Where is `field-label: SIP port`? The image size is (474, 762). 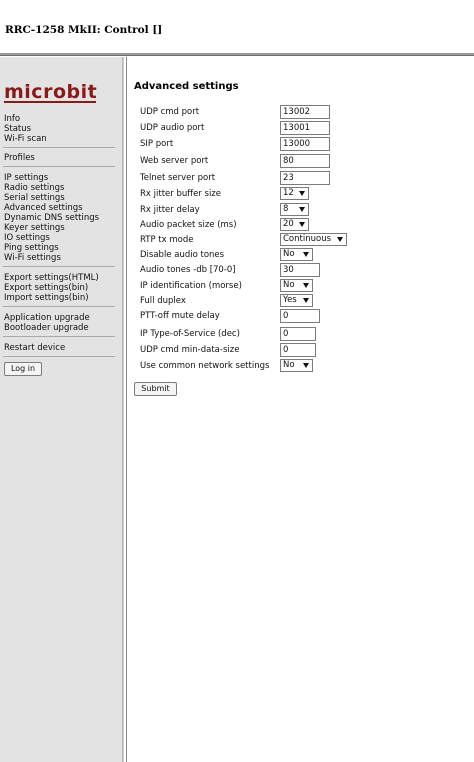
field-label: SIP port is located at coordinates (157, 144).